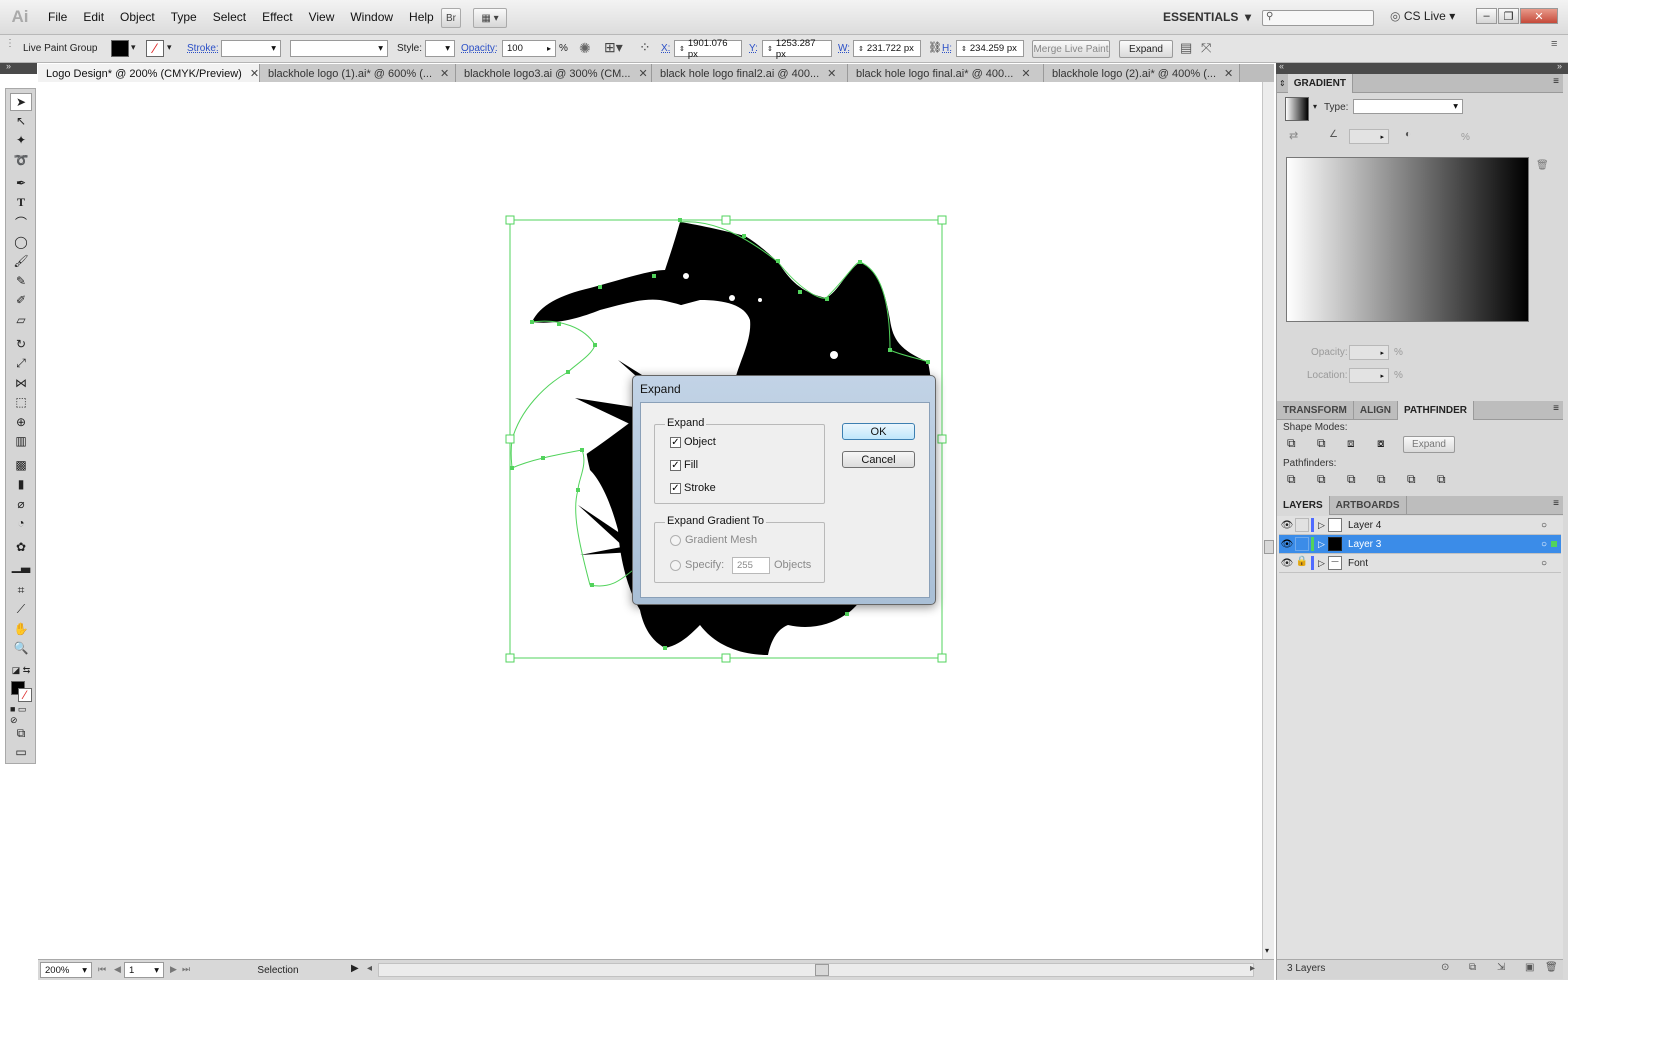 This screenshot has width=1680, height=1050. Describe the element at coordinates (144, 970) in the screenshot. I see `artboard-number-field: 1 ▾` at that location.